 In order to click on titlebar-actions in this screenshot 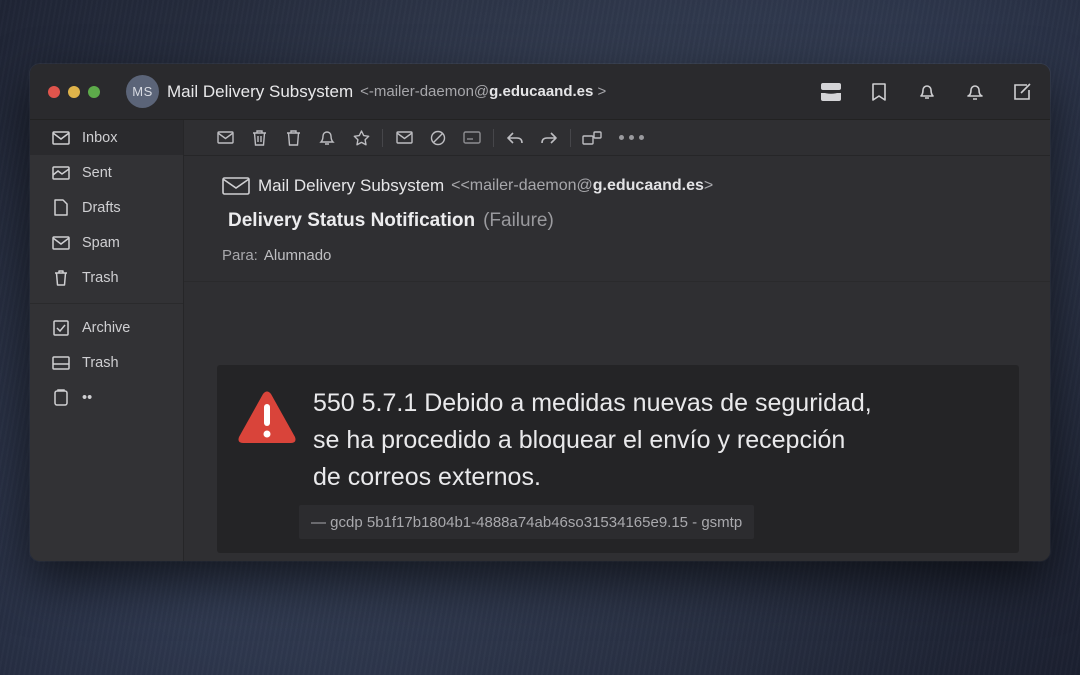, I will do `click(927, 92)`.